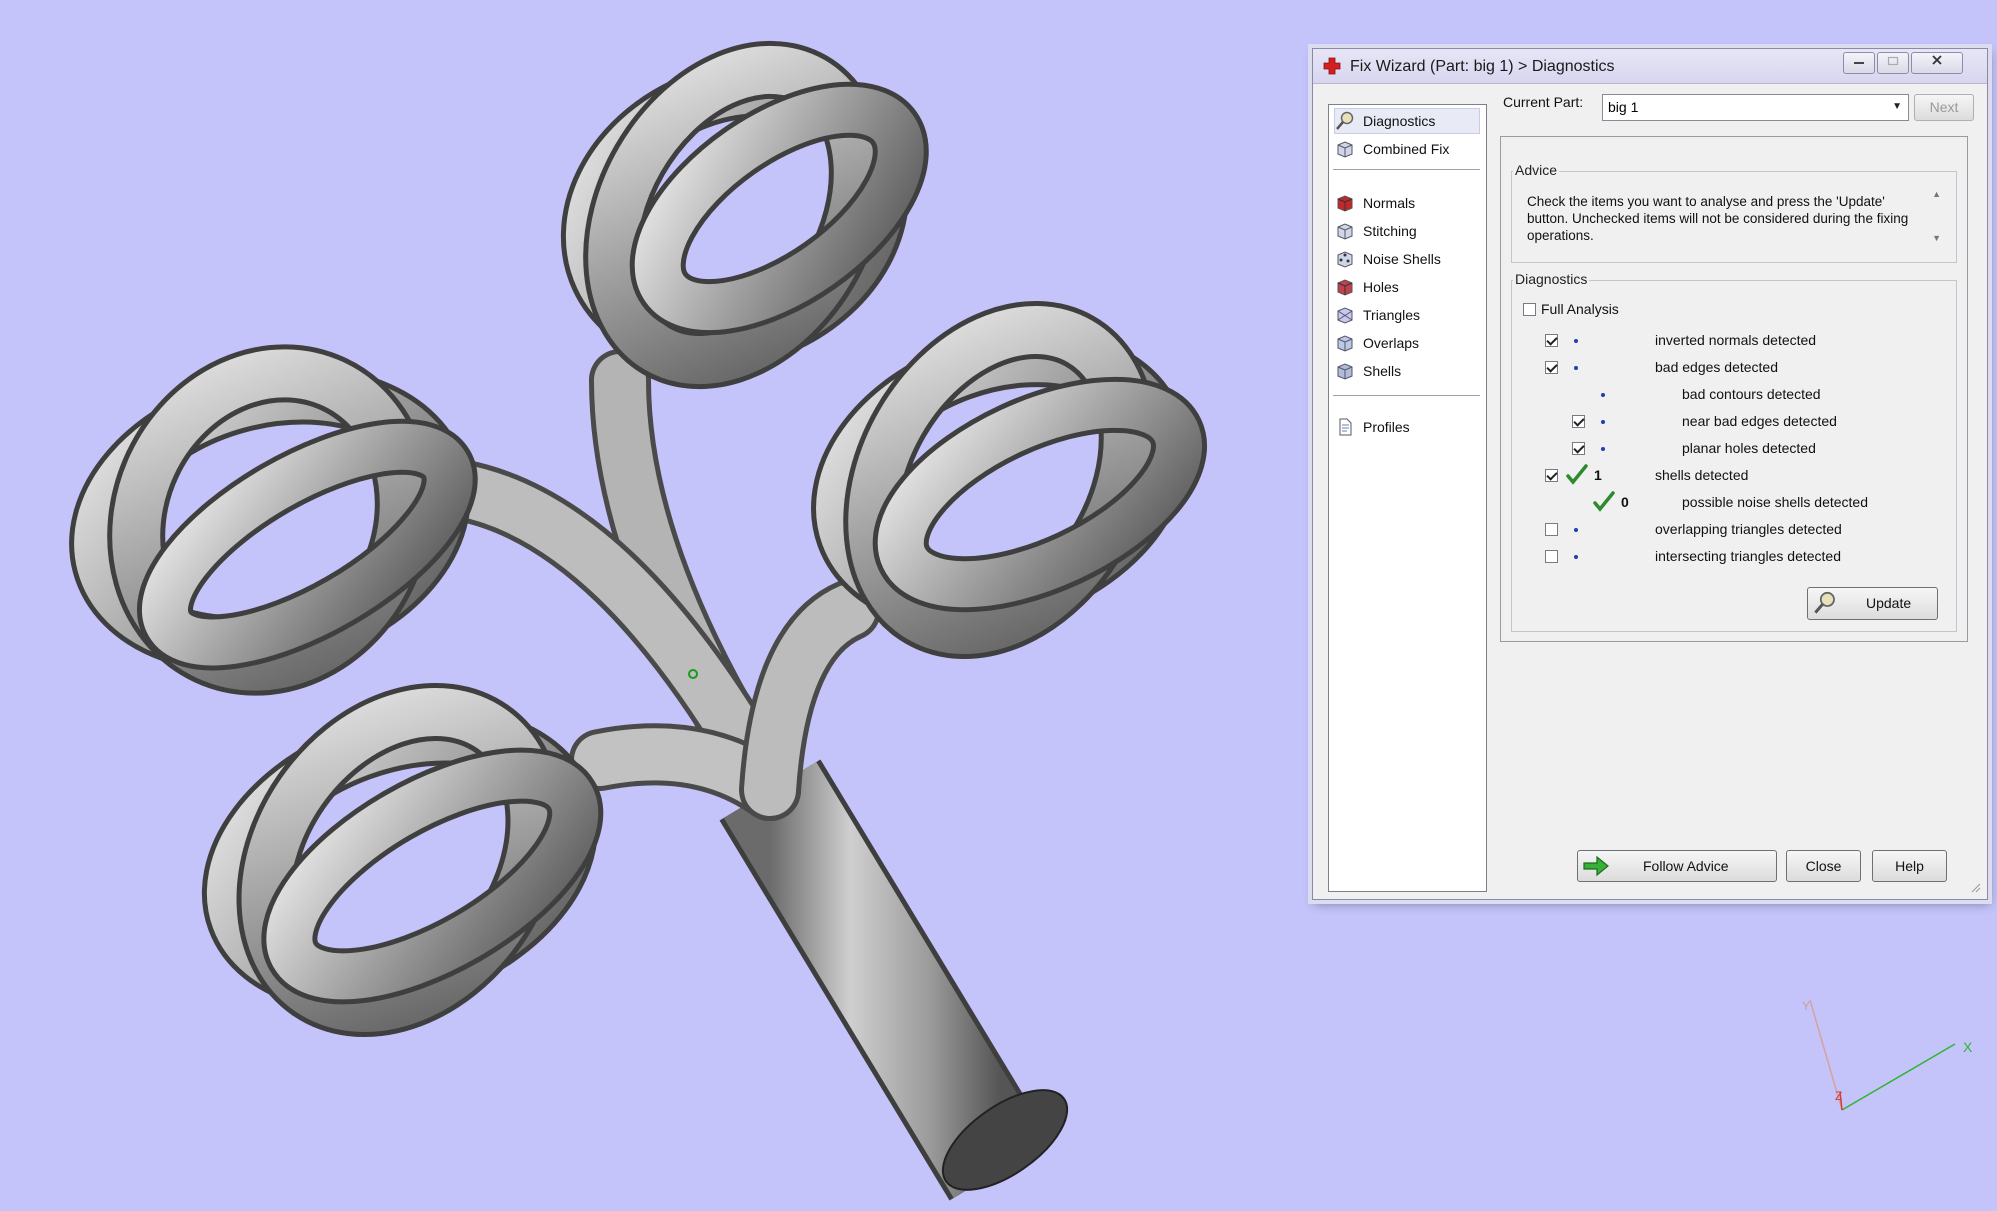 The image size is (1997, 1211). I want to click on follow-advice-label: Follow Advice, so click(1686, 866).